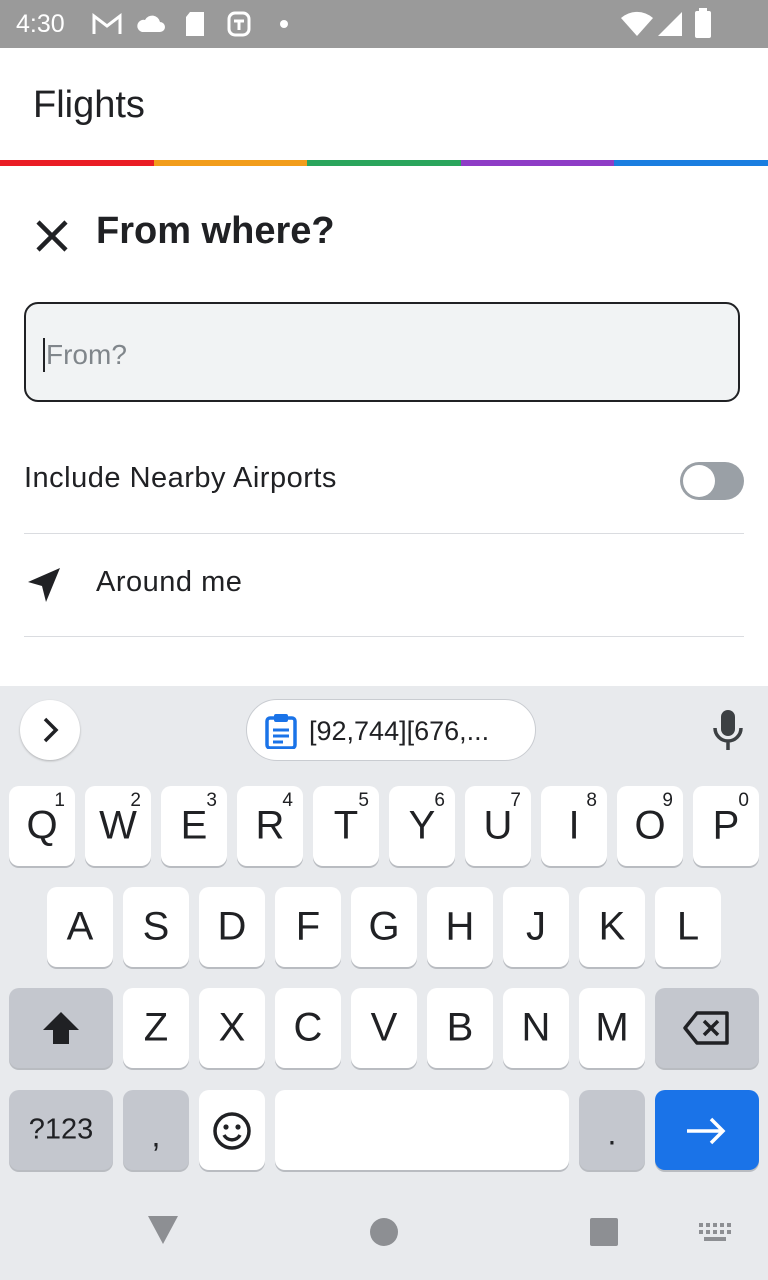  What do you see at coordinates (384, 927) in the screenshot?
I see `key-g: G` at bounding box center [384, 927].